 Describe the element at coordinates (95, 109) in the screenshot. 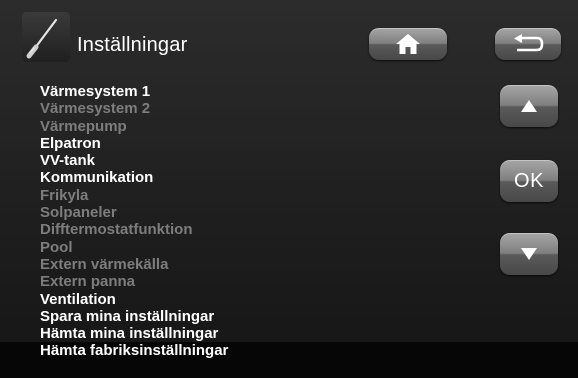

I see `menu-item: Värmesystem 2` at that location.